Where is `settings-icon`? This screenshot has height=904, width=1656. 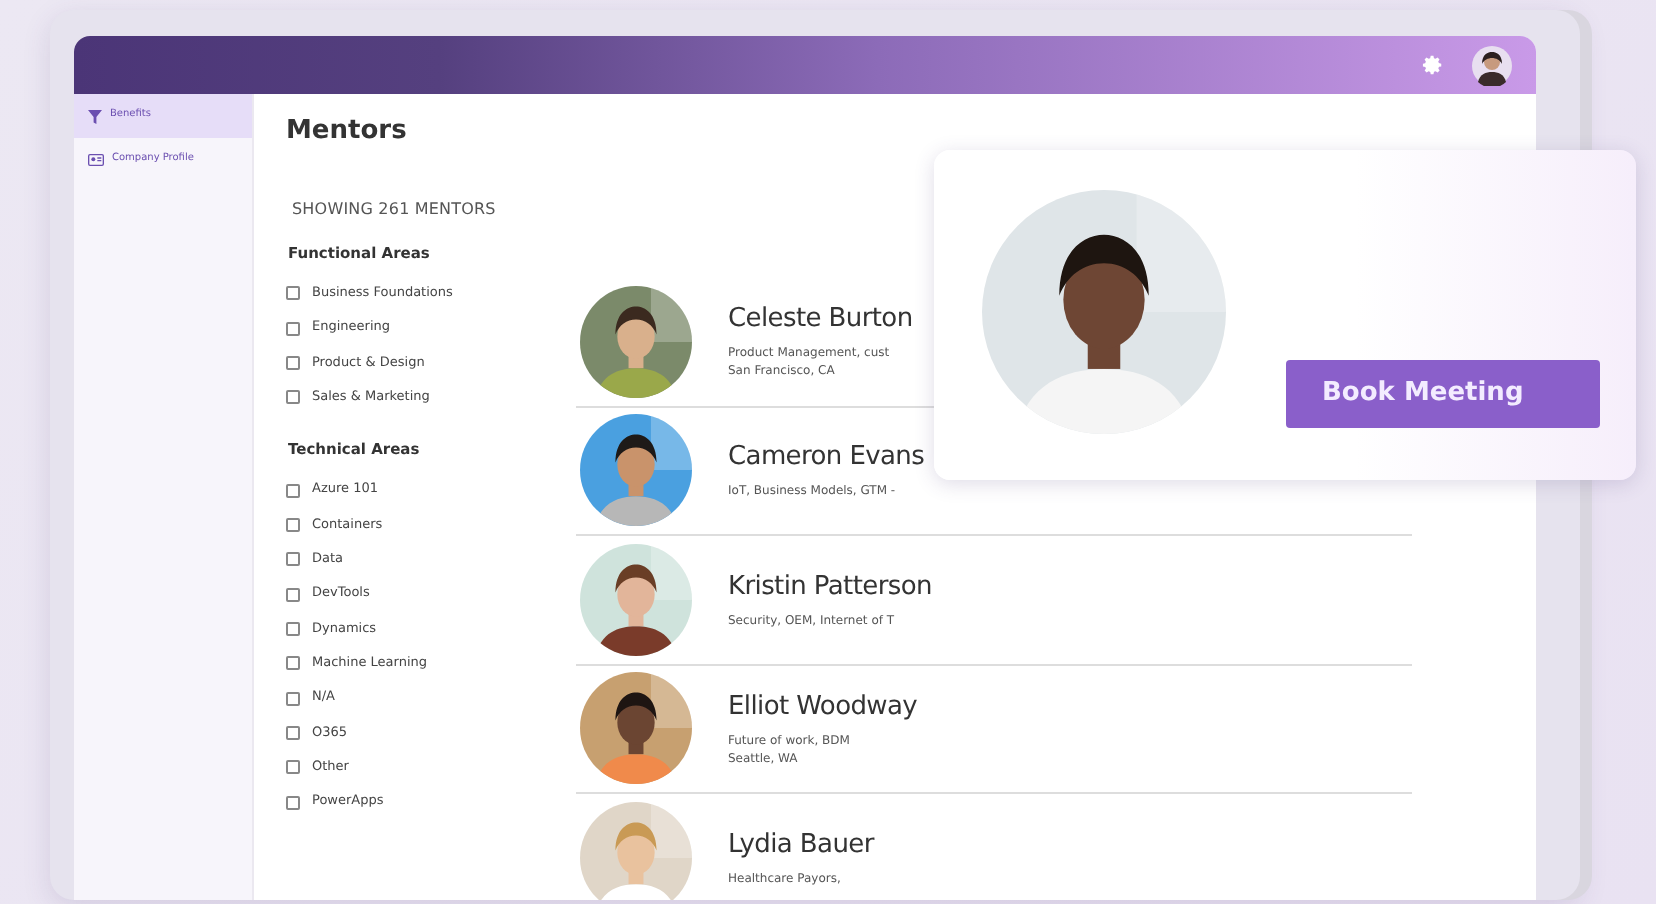
settings-icon is located at coordinates (1433, 65).